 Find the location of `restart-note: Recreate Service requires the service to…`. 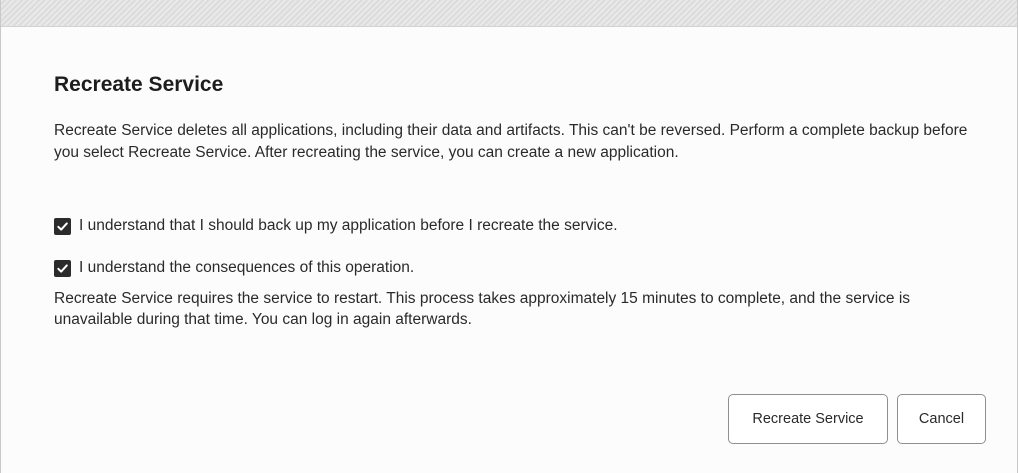

restart-note: Recreate Service requires the service to… is located at coordinates (482, 309).